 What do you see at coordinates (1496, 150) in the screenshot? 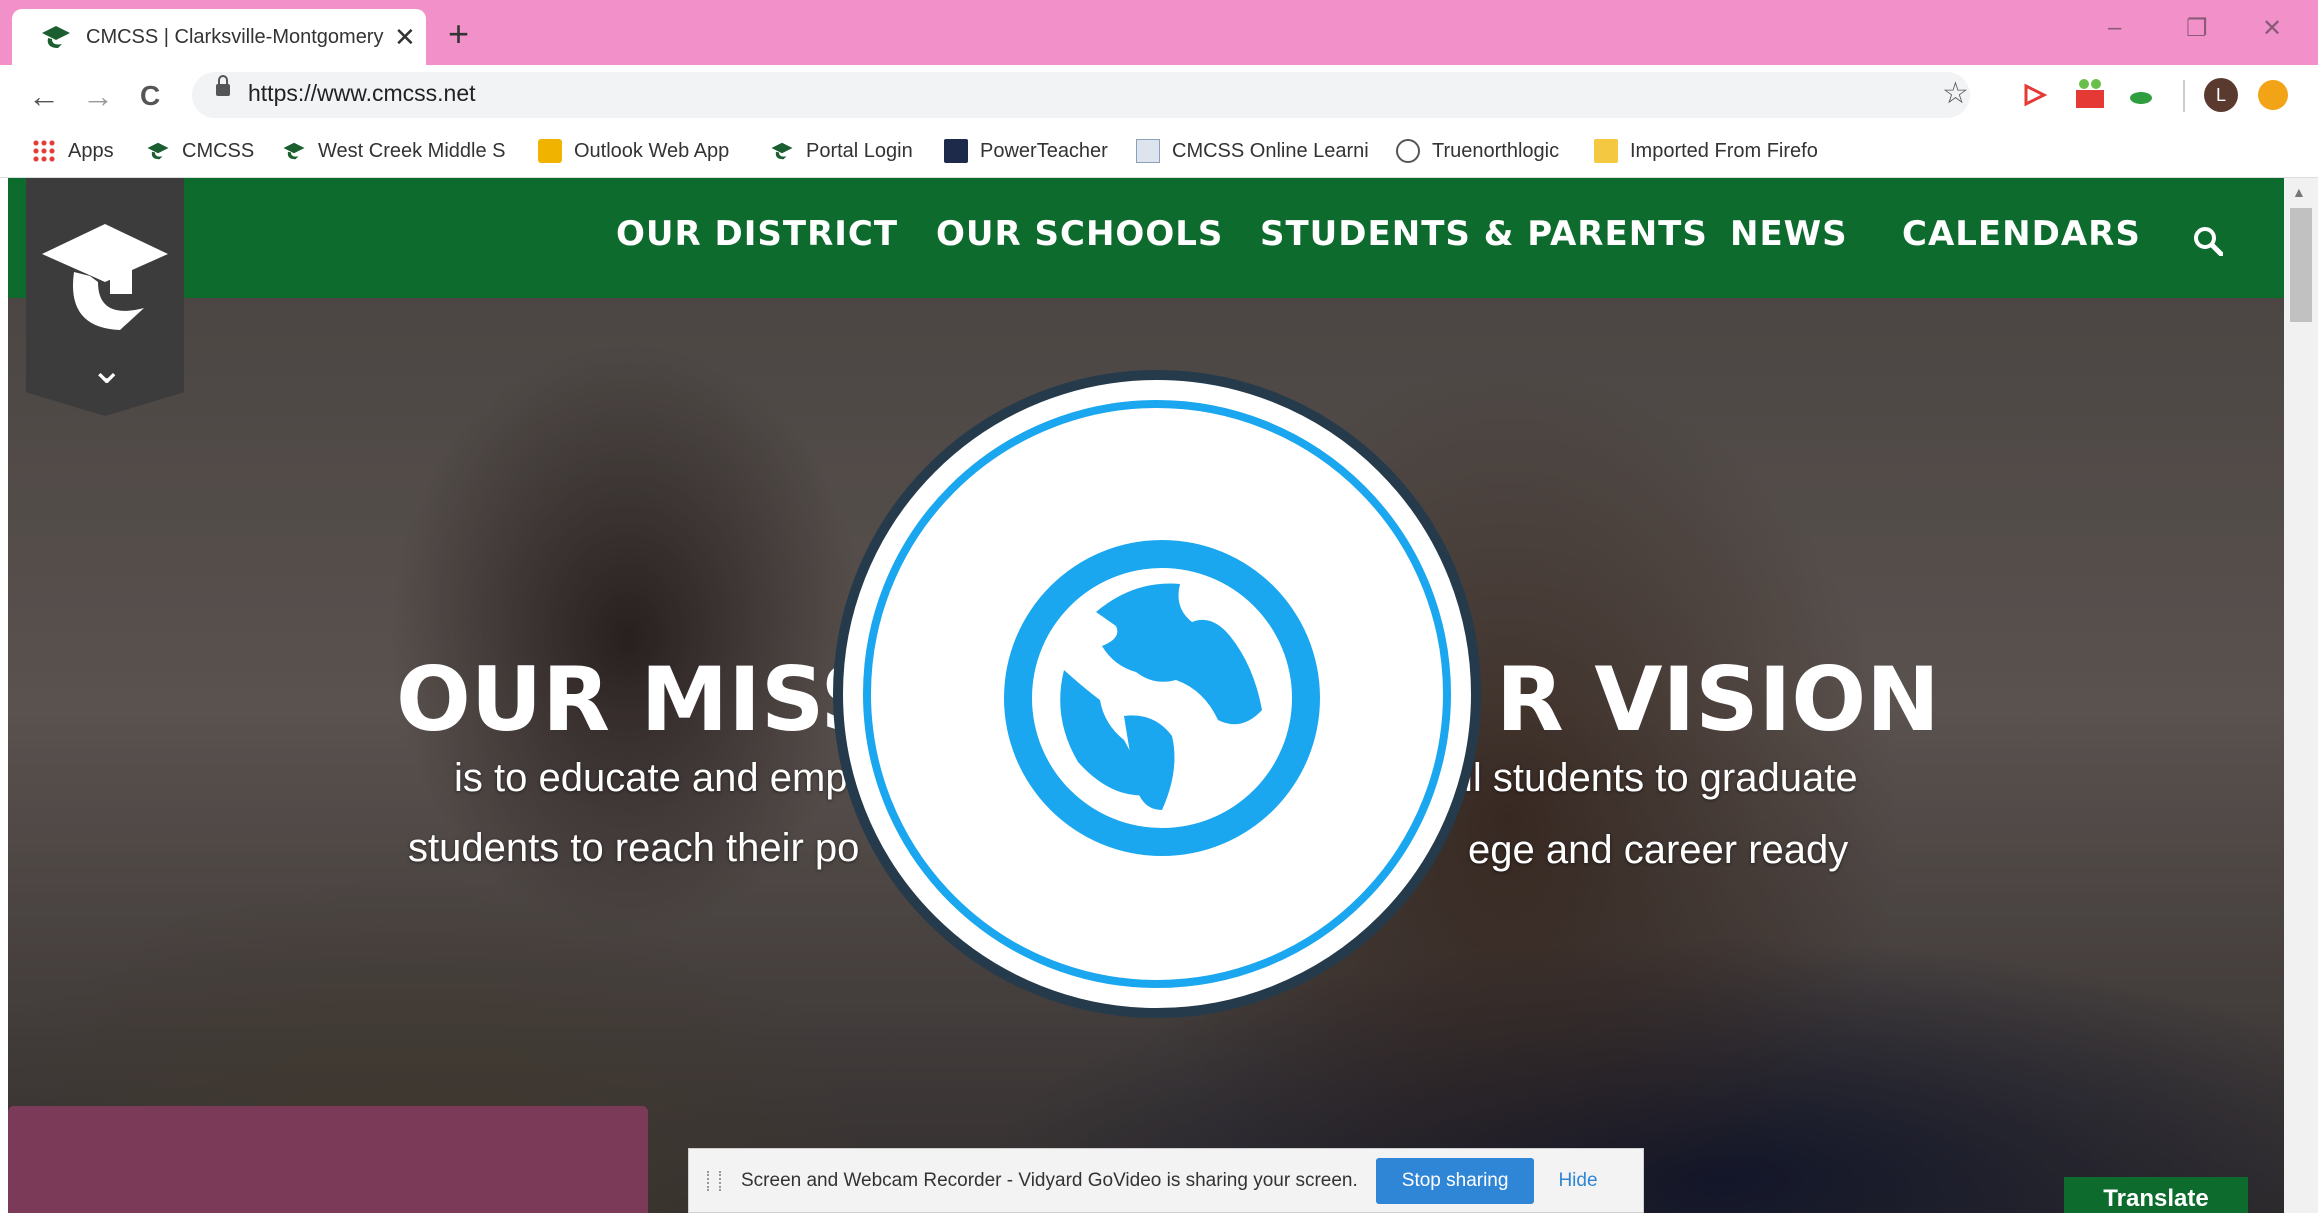
I see `bookmark-label: Truenorthlogic` at bounding box center [1496, 150].